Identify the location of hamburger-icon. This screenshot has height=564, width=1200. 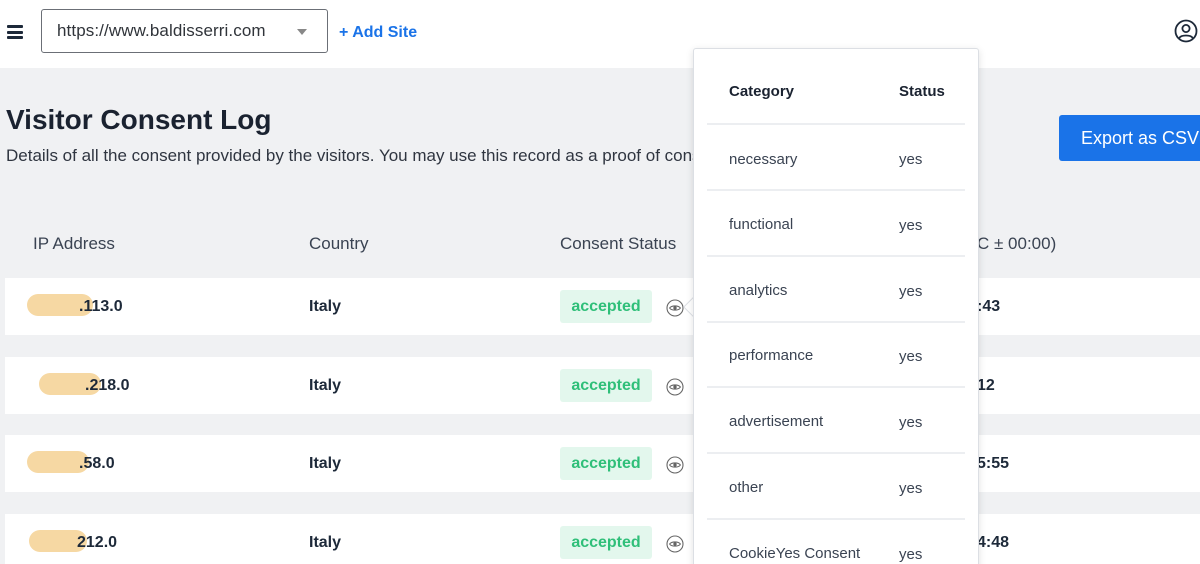
(15, 32).